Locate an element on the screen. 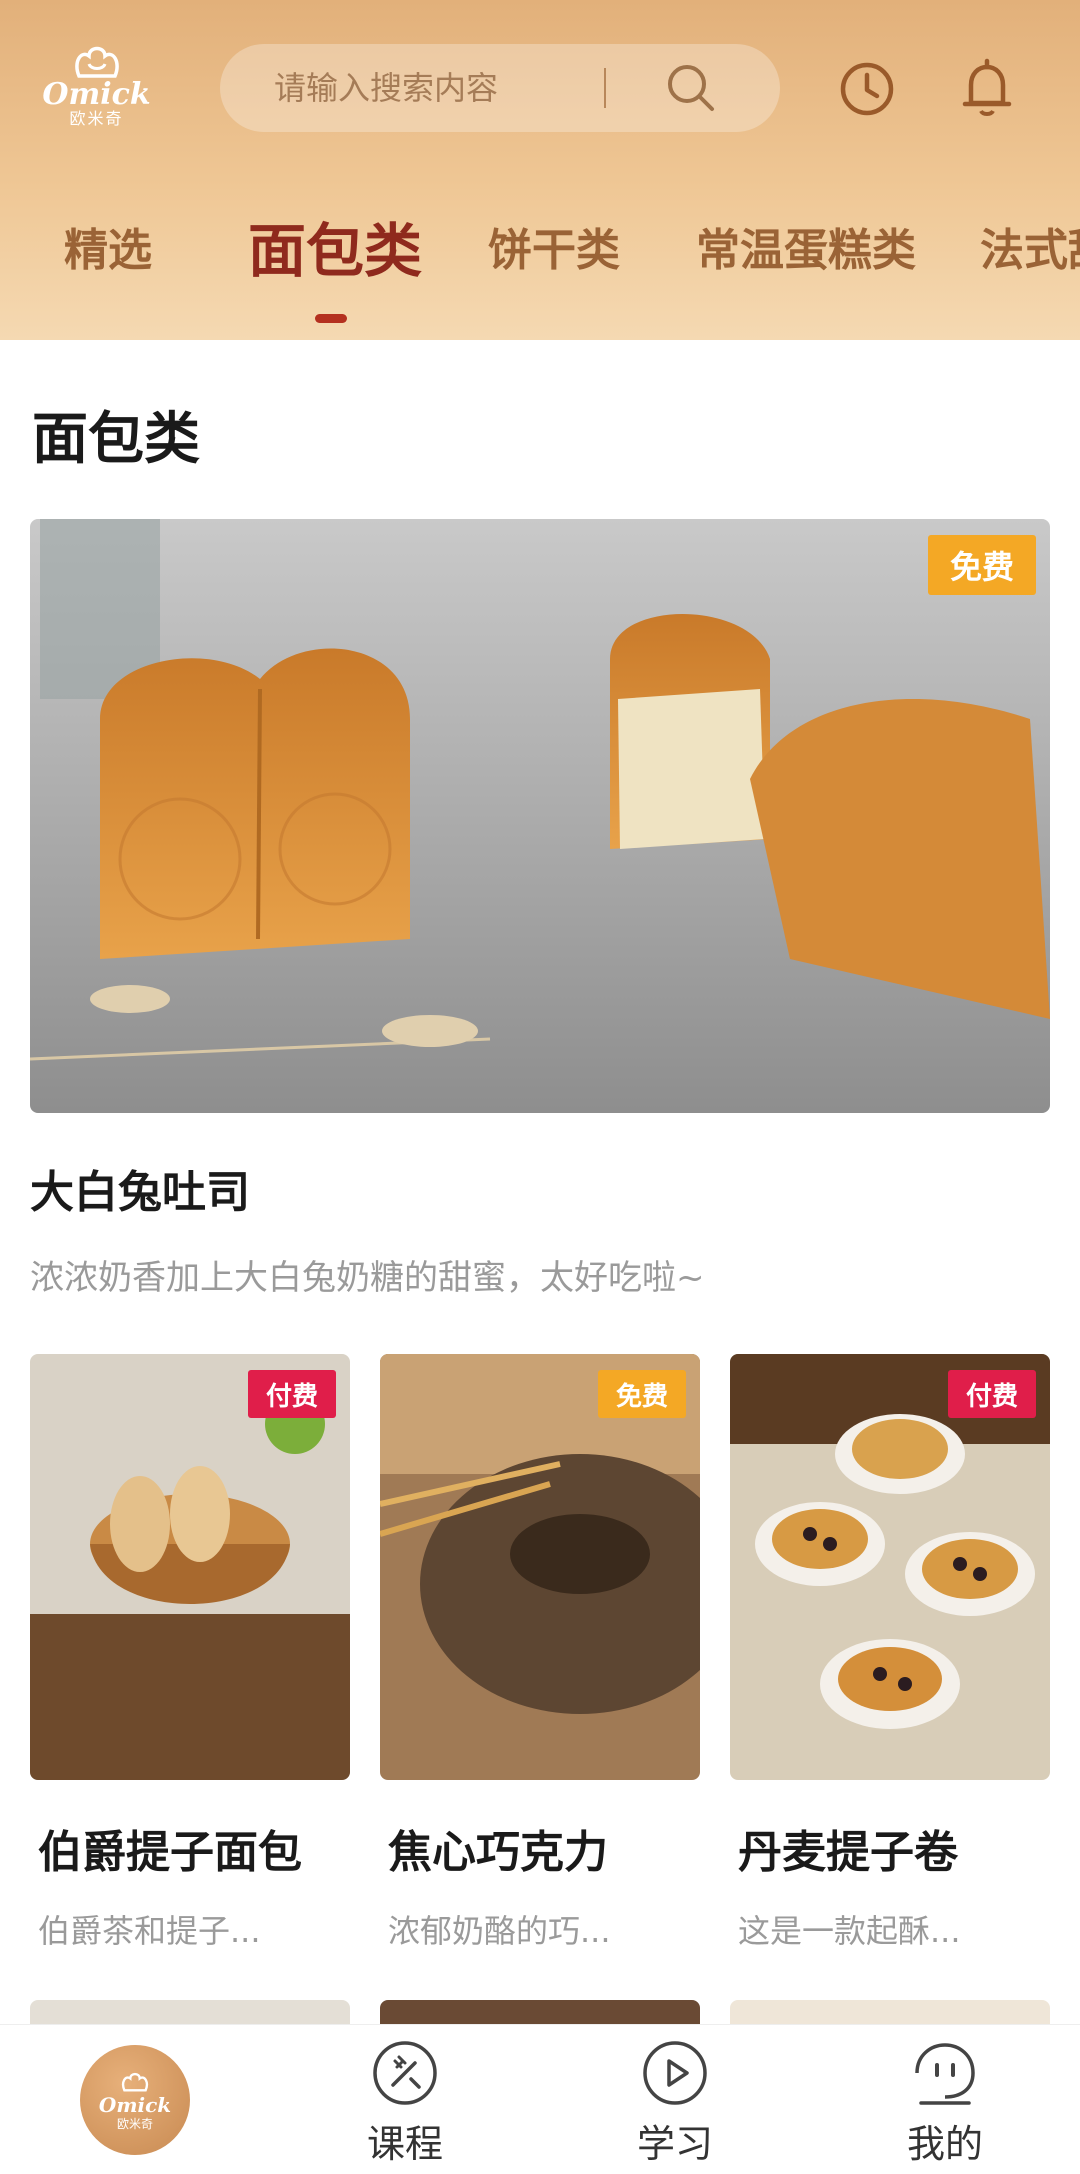 The width and height of the screenshot is (1080, 2174). hero-title: 大白兔吐司 is located at coordinates (140, 1188).